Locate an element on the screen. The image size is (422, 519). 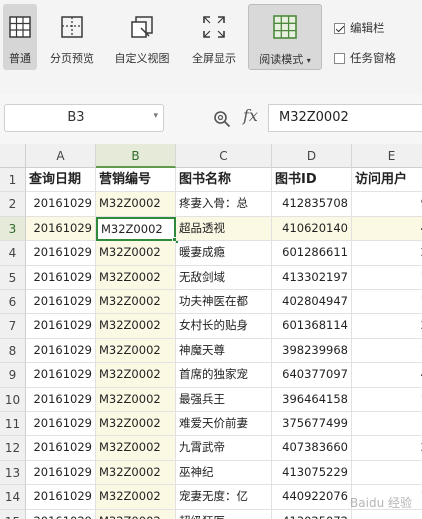
cell-a3: 20161029 is located at coordinates (61, 229).